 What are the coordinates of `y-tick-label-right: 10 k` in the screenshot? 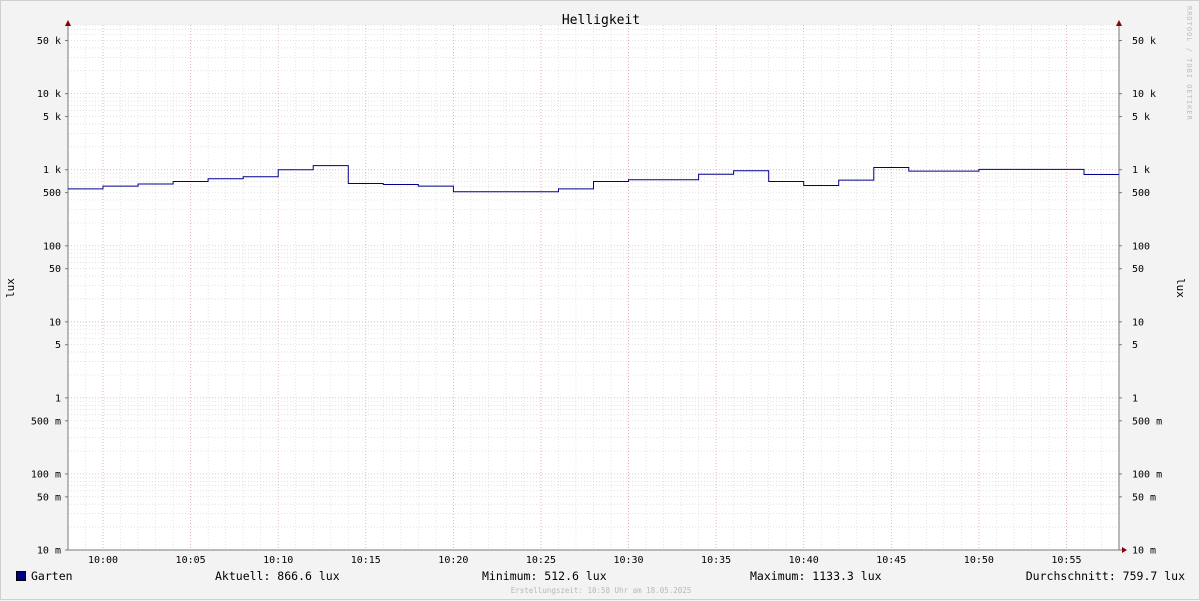 It's located at (1144, 94).